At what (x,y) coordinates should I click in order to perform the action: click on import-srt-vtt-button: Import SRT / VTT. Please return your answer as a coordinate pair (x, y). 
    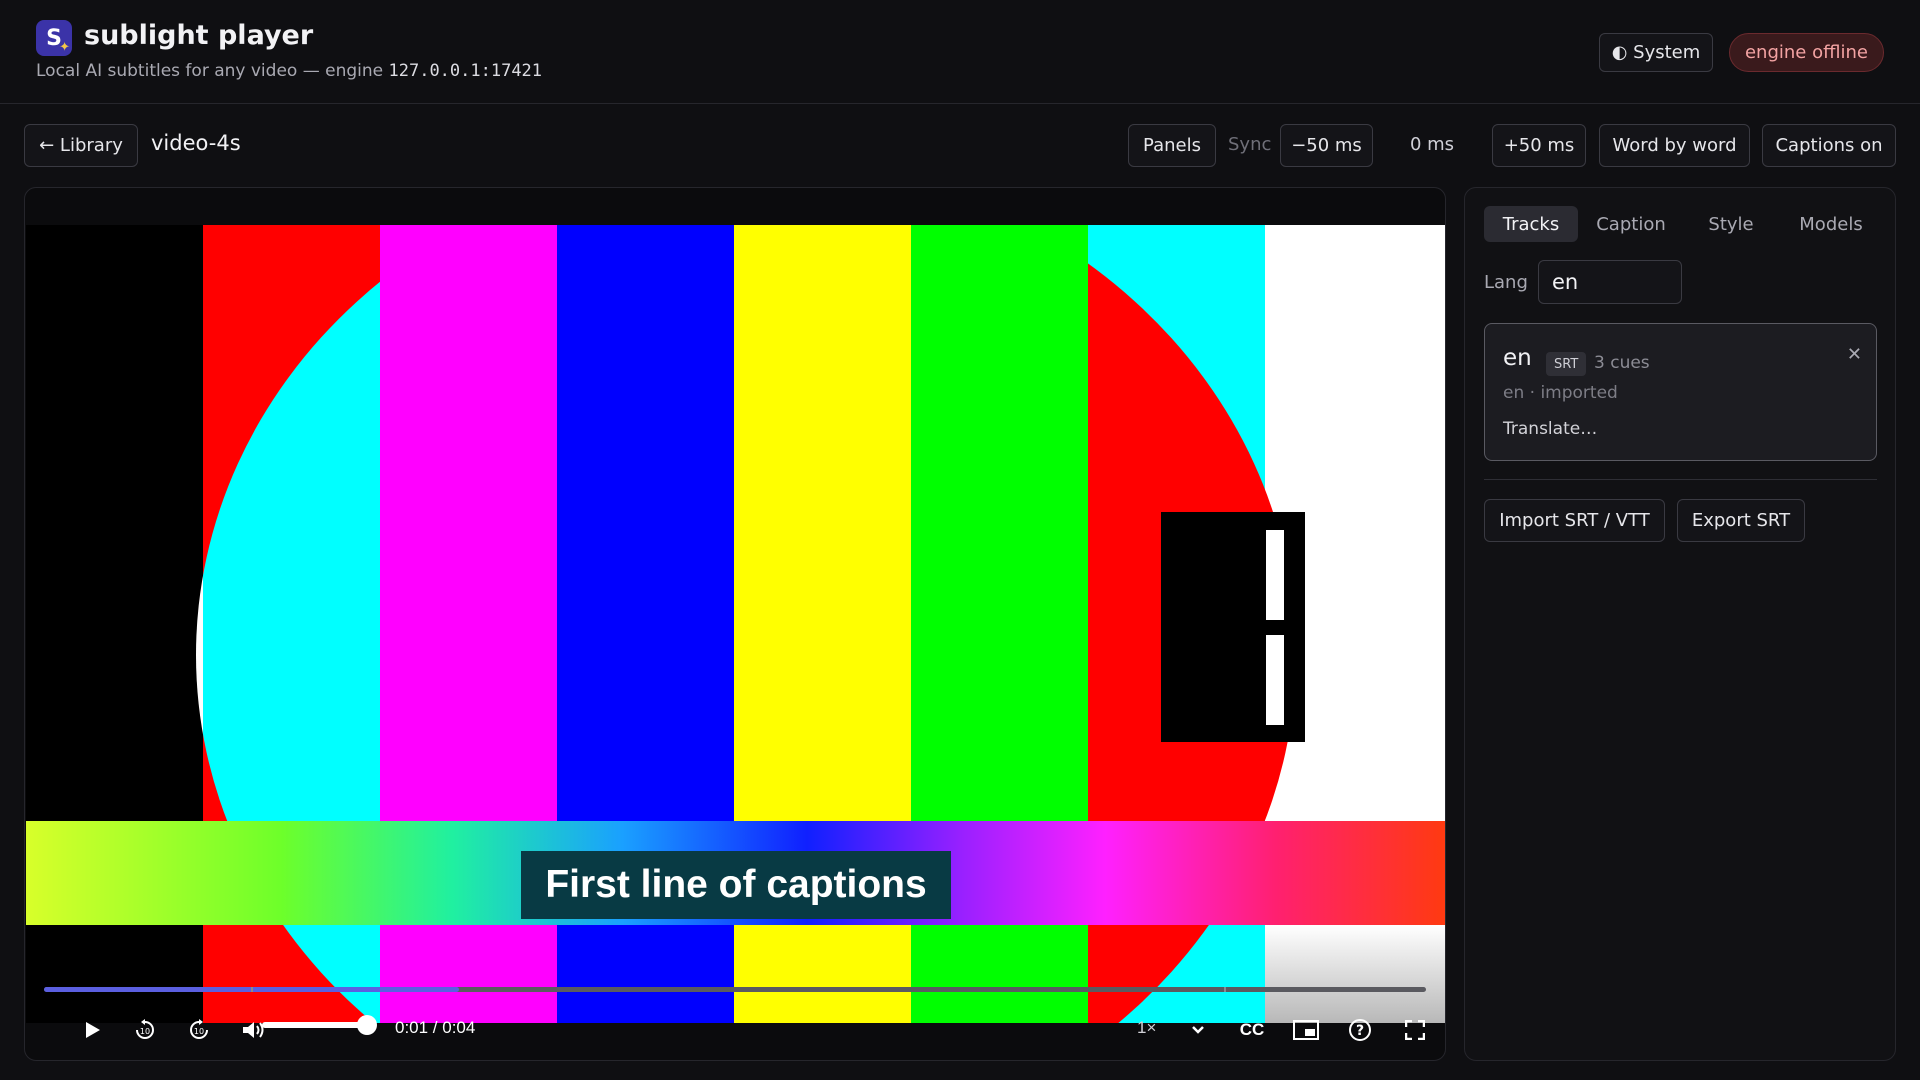
    Looking at the image, I should click on (1574, 520).